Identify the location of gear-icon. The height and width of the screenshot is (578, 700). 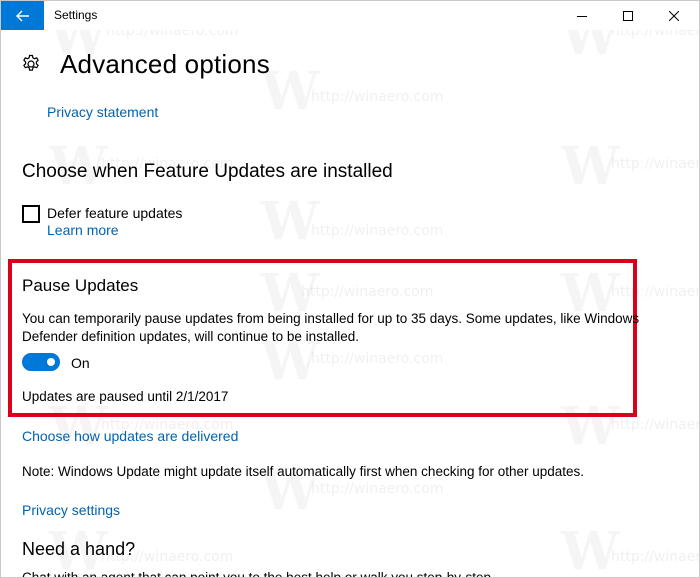
(31, 62).